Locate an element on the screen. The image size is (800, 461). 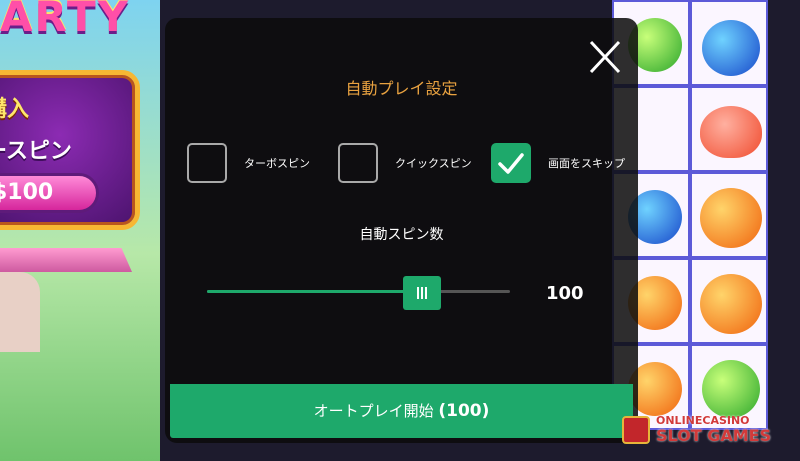
watermark-line2: SLOT GAMES is located at coordinates (714, 435).